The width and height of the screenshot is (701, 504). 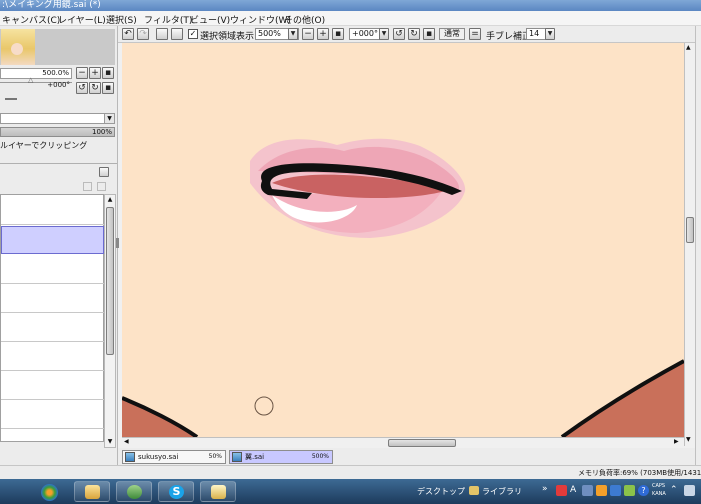 What do you see at coordinates (475, 34) in the screenshot?
I see `stabilizer-toggle: =` at bounding box center [475, 34].